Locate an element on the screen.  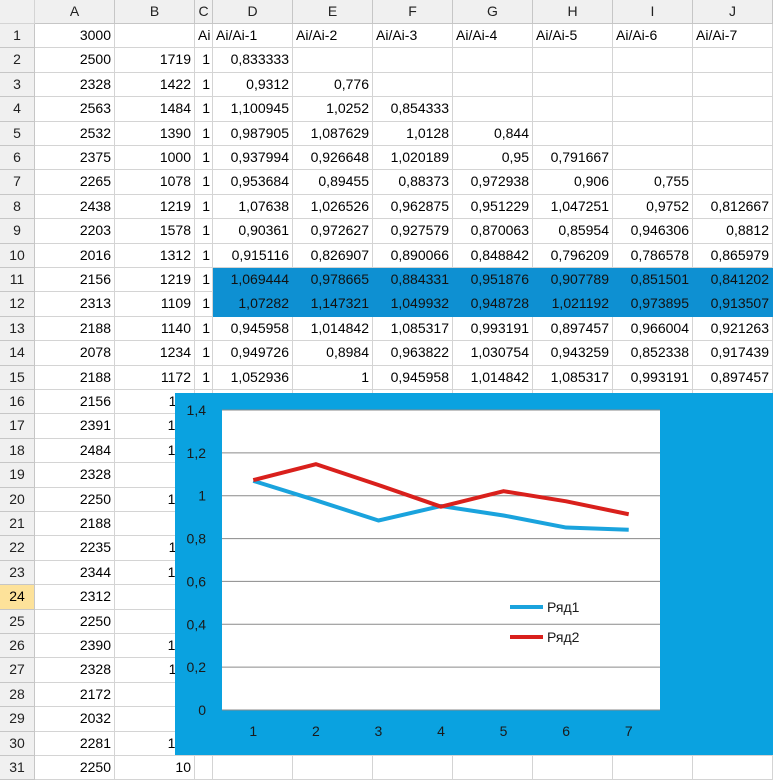
table-cell: 0,945958 is located at coordinates (253, 329).